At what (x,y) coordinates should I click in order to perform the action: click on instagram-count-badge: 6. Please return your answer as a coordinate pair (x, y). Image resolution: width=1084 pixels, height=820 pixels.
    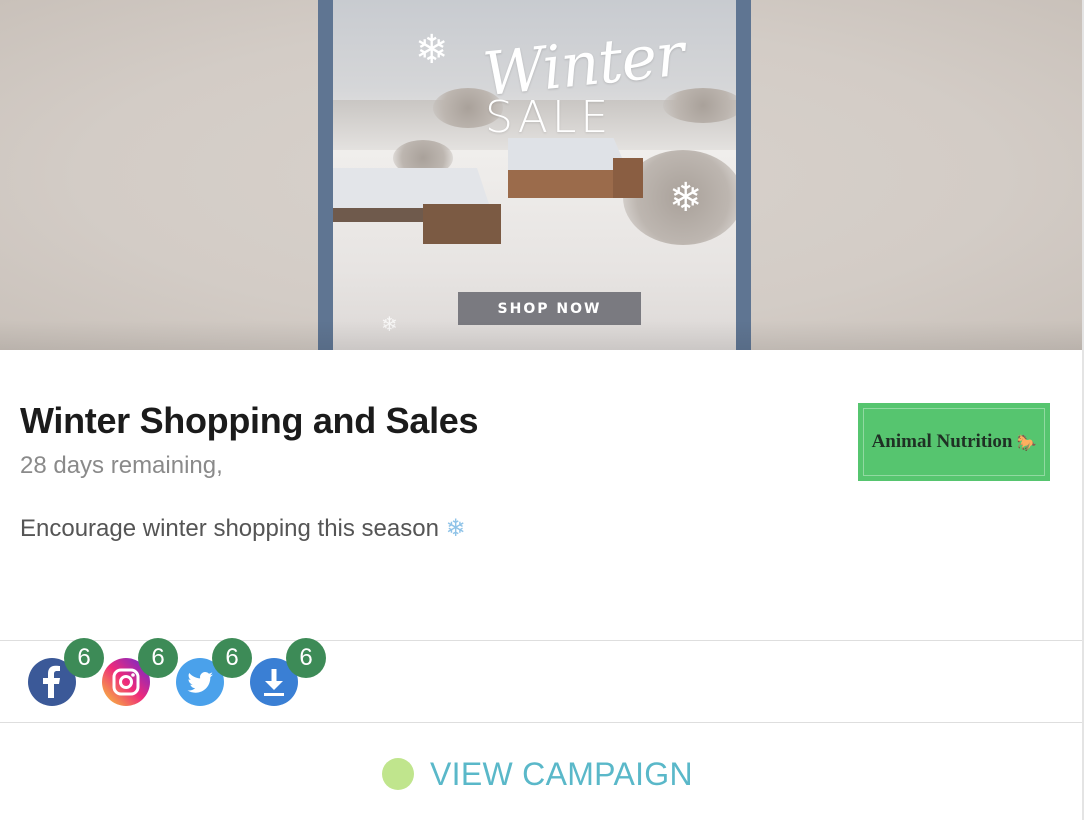
    Looking at the image, I should click on (158, 658).